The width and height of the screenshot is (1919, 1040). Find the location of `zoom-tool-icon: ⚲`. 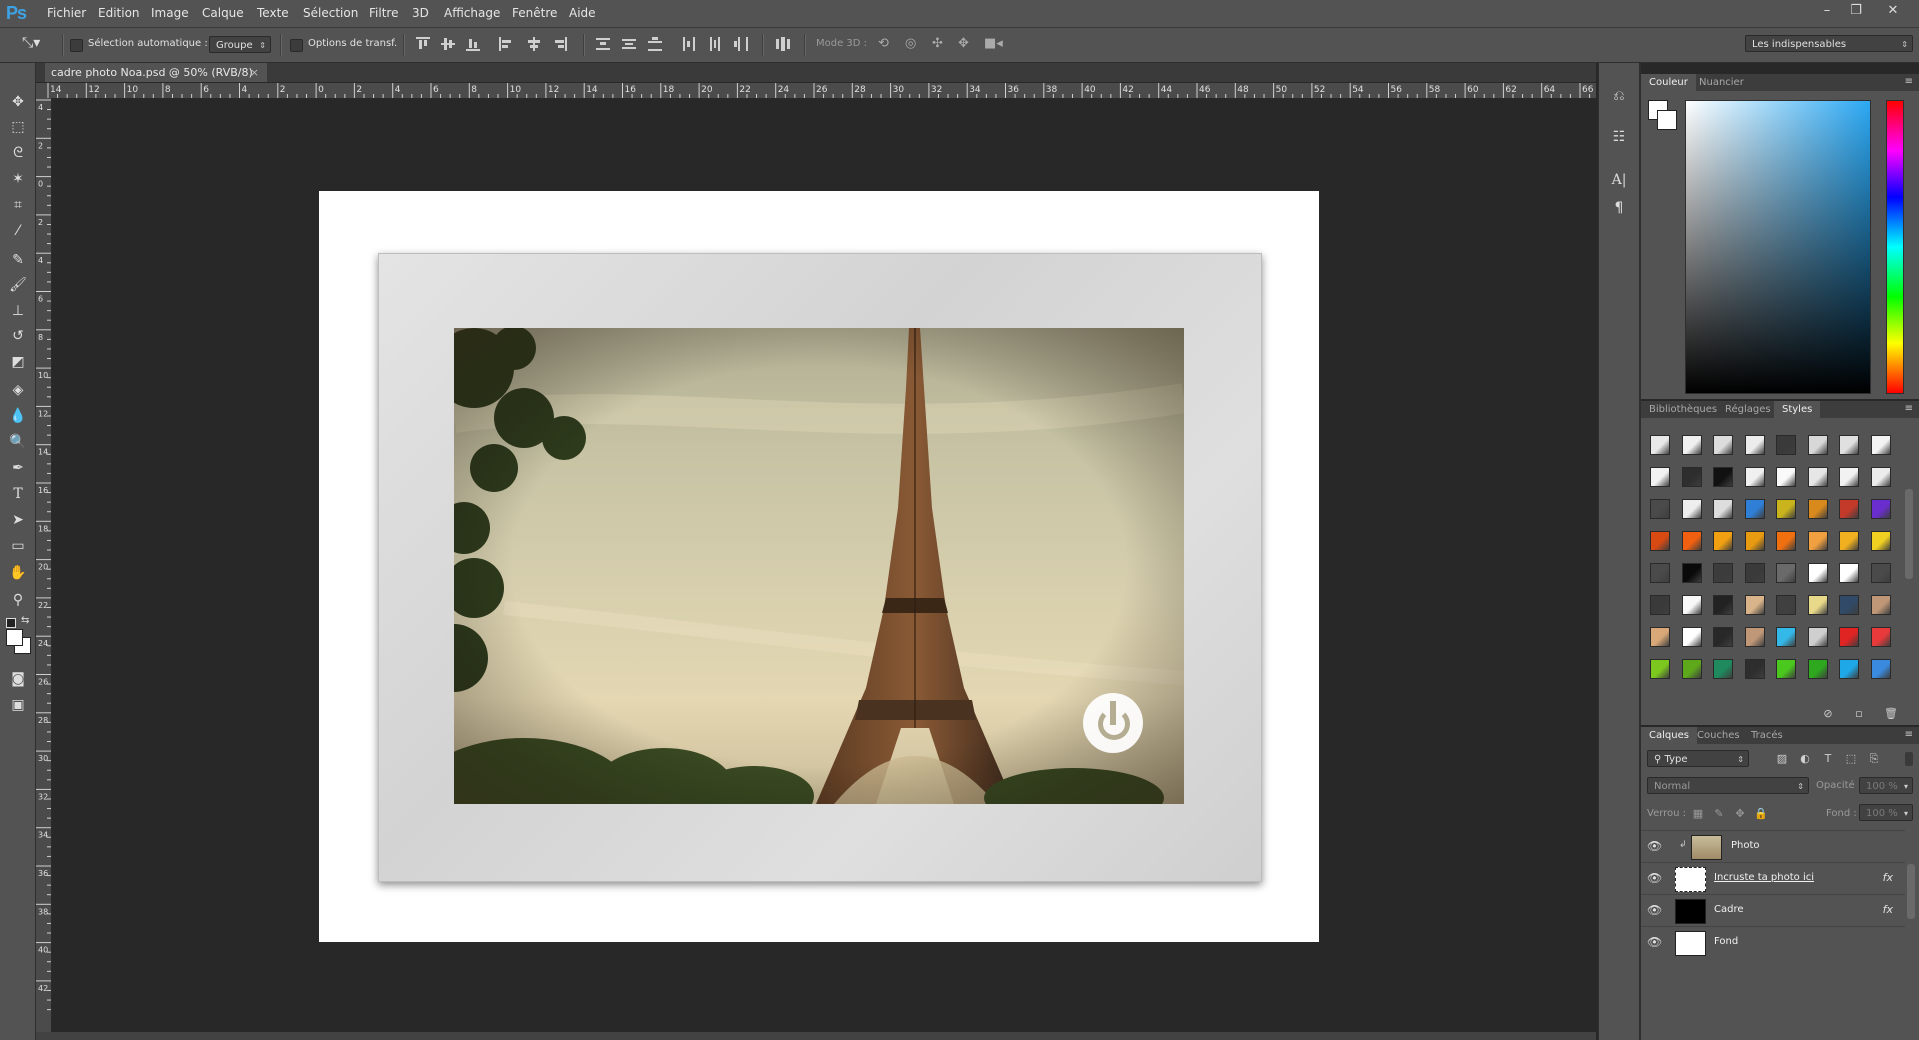

zoom-tool-icon: ⚲ is located at coordinates (18, 600).